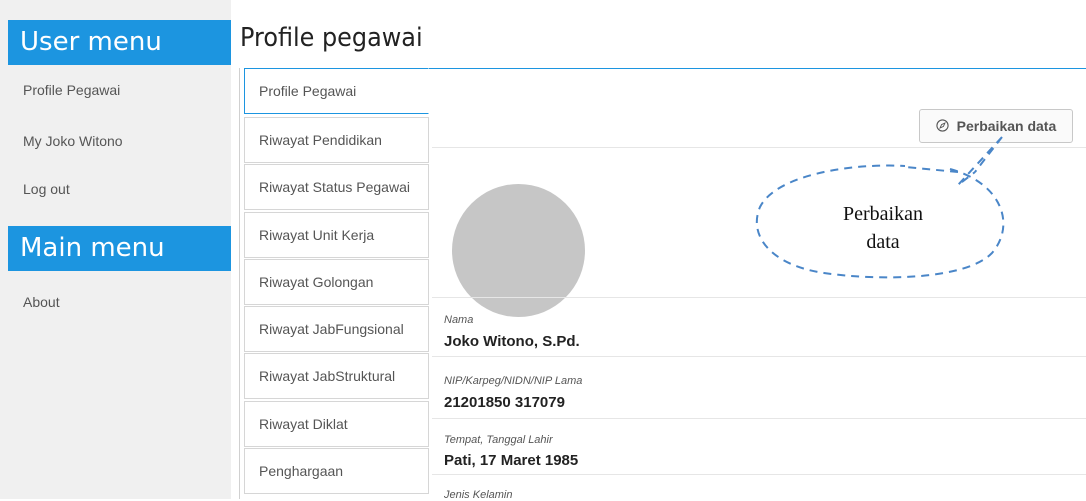  Describe the element at coordinates (71, 90) in the screenshot. I see `sidebar-item-profile-pegawai: Profile Pegawai` at that location.